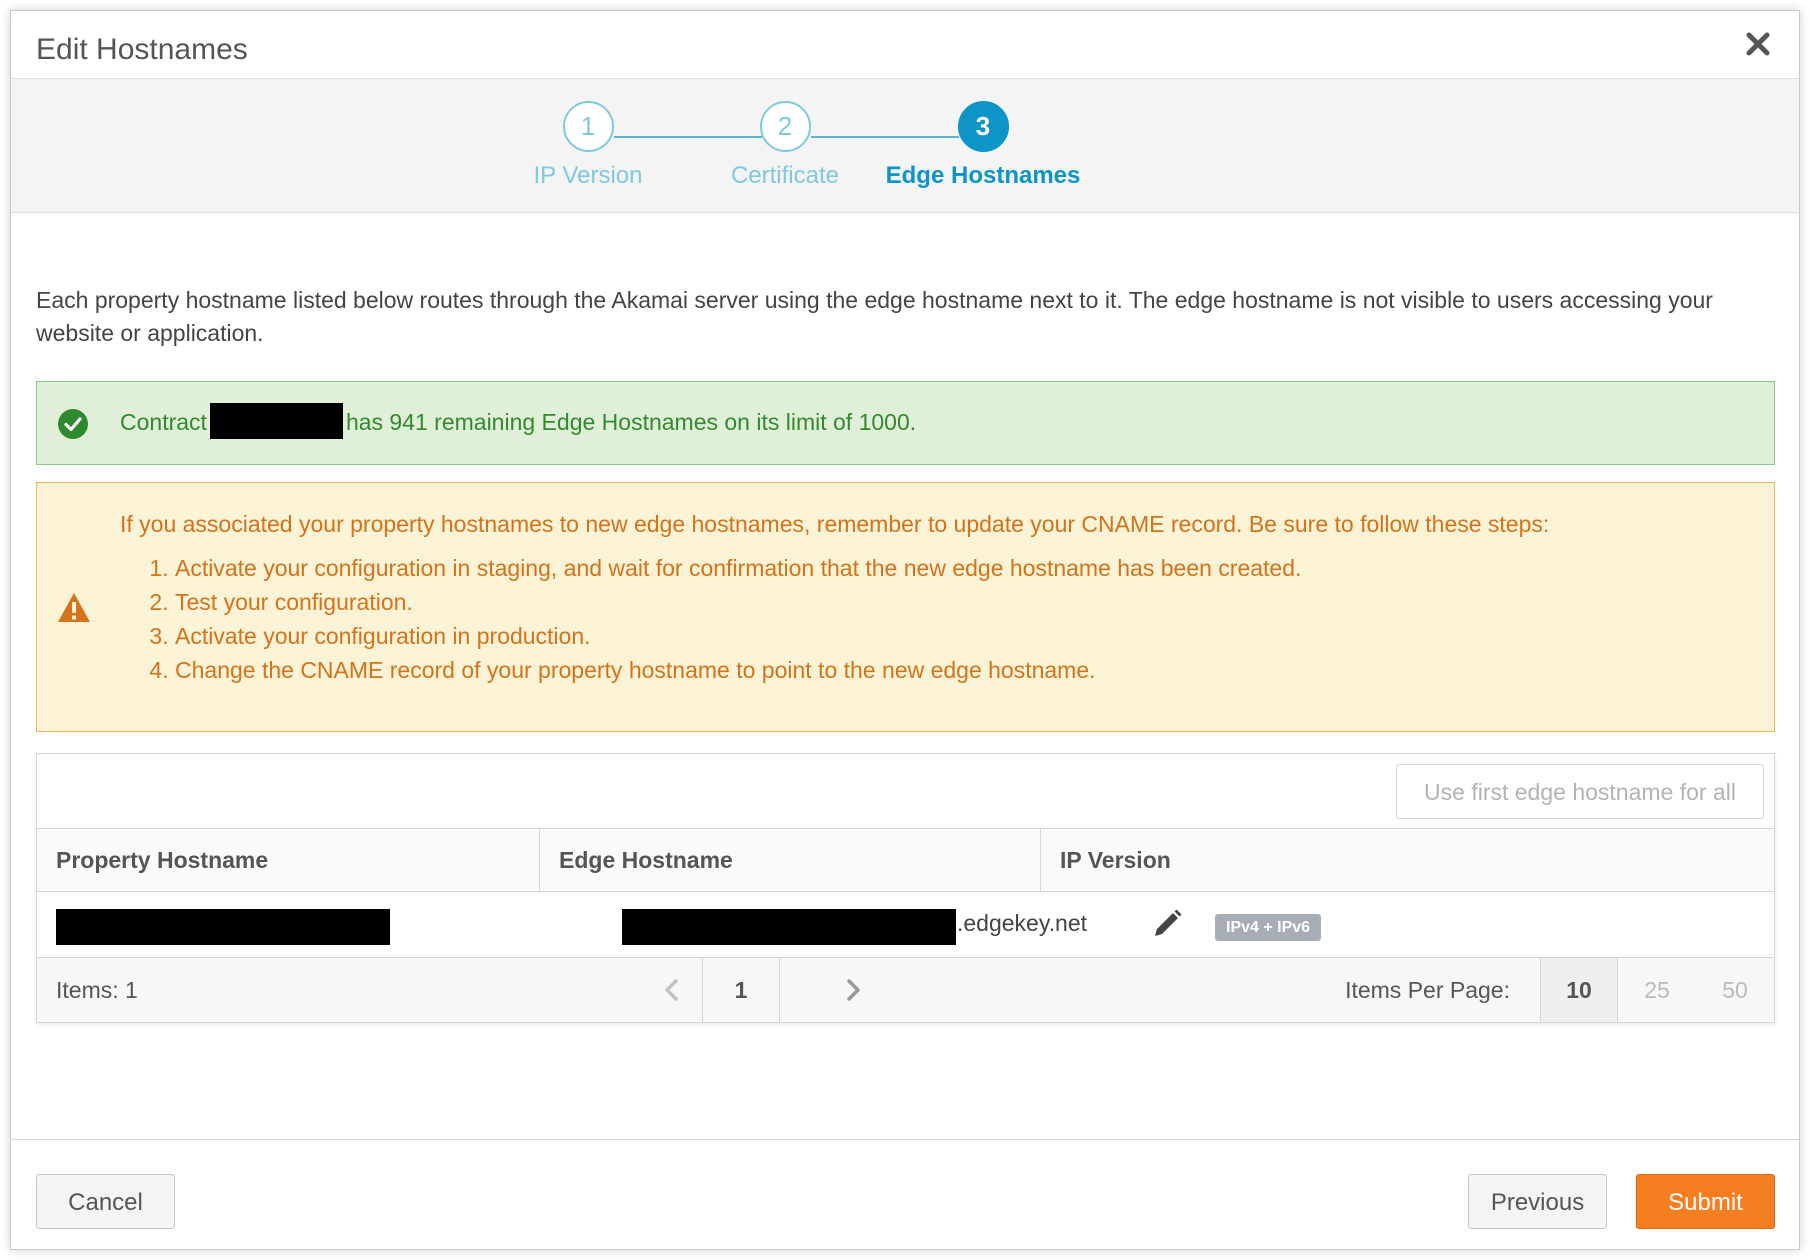 Image resolution: width=1810 pixels, height=1260 pixels. I want to click on column-header-ip-version: IP Version, so click(1407, 860).